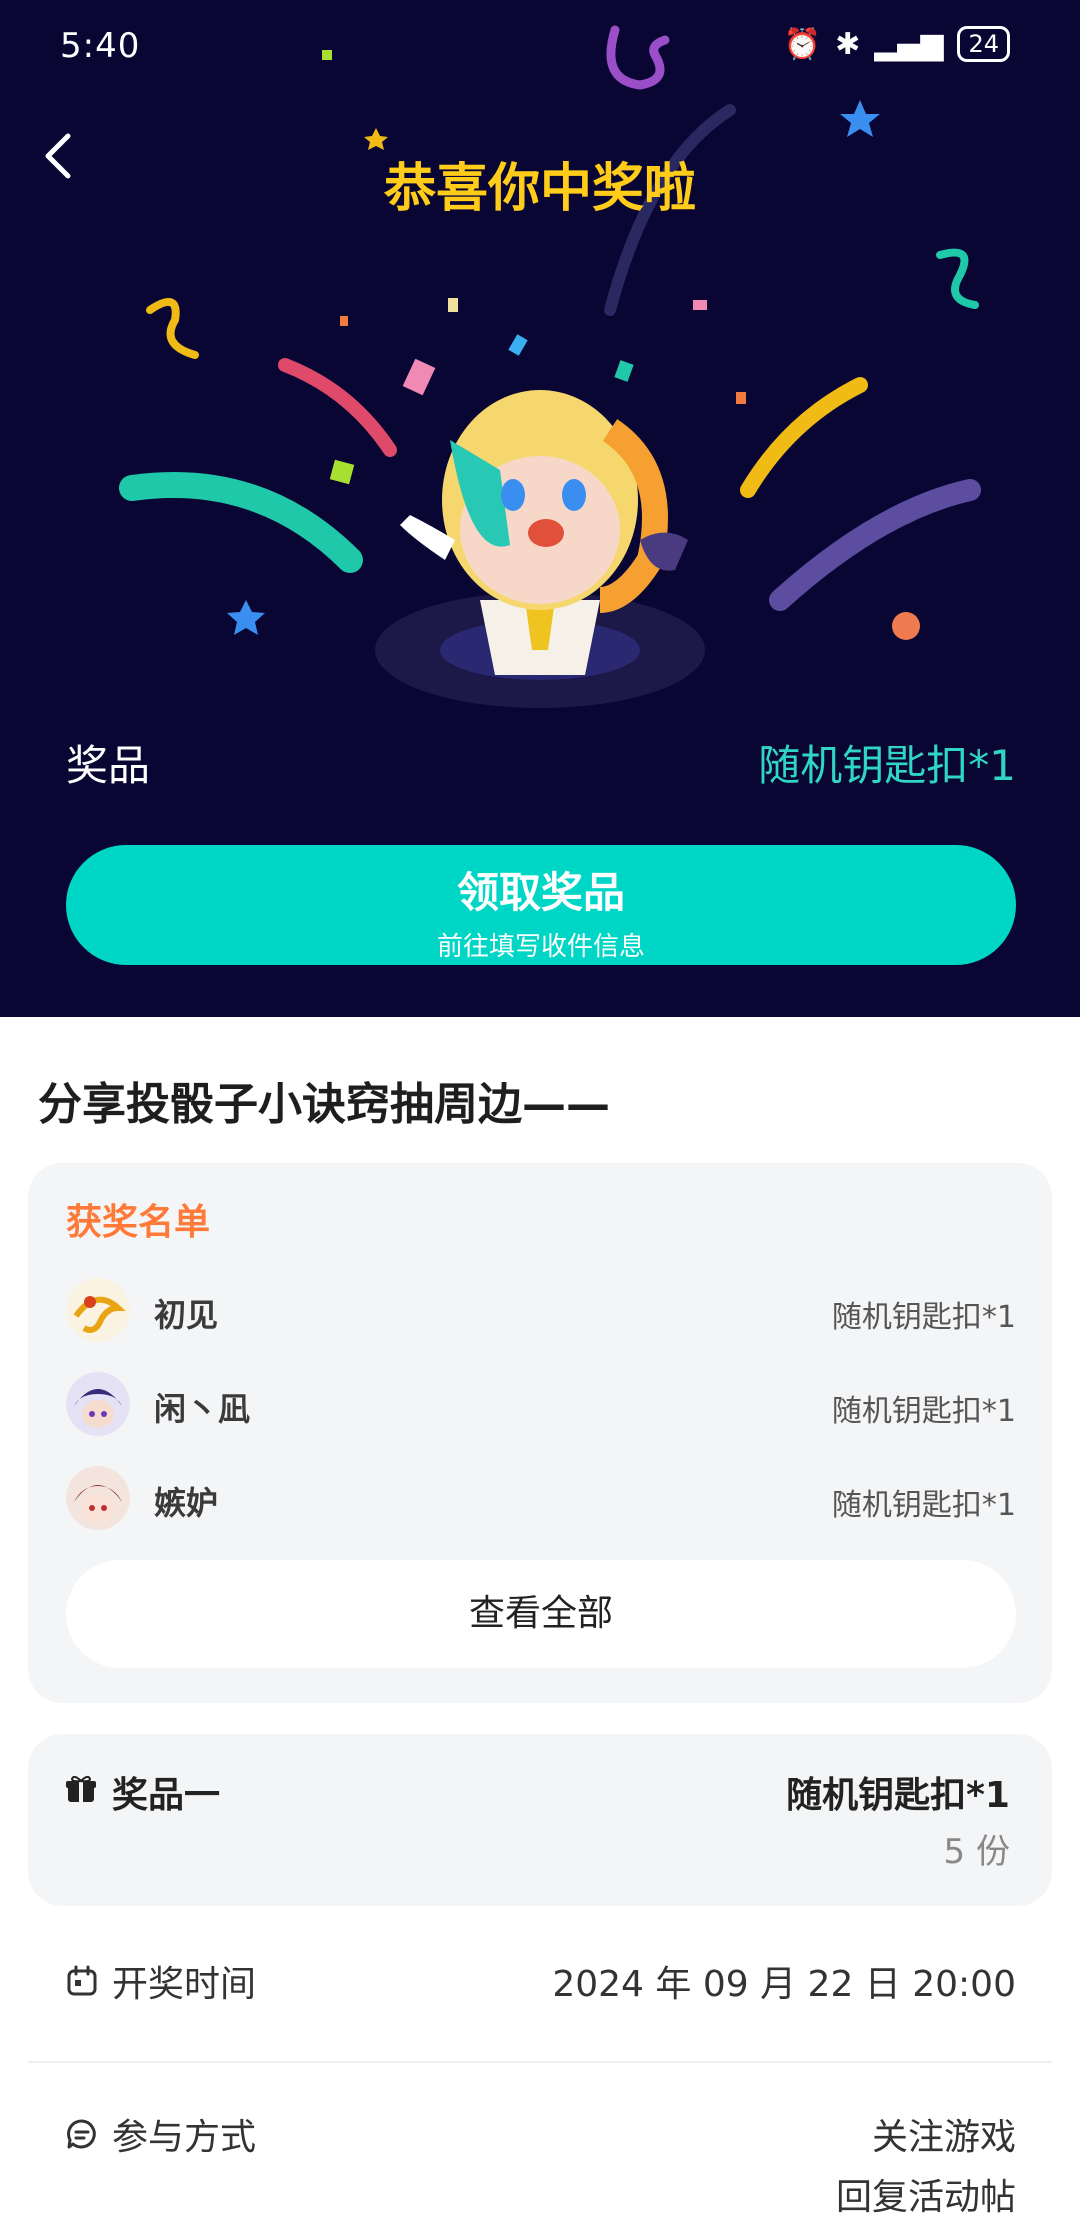  I want to click on participation-row: 参与方式 关注游戏 回复活动帖, so click(541, 2163).